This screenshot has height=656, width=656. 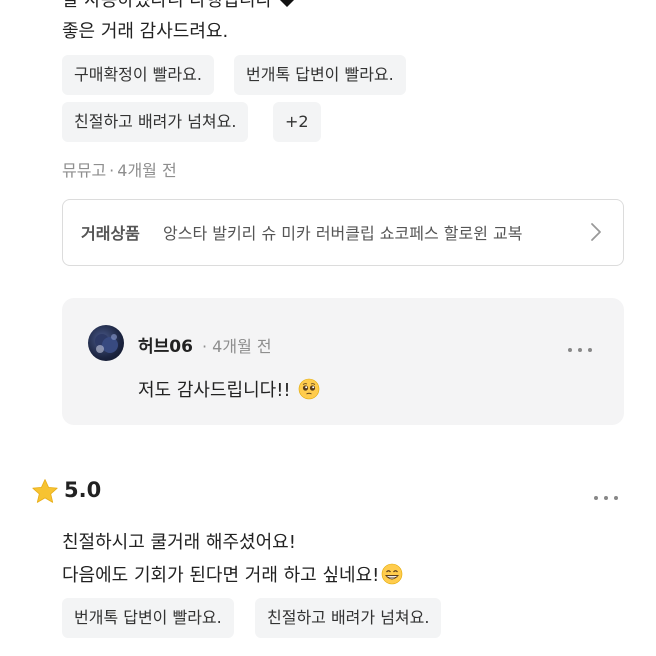 I want to click on review-time: 4개월 전, so click(x=147, y=170).